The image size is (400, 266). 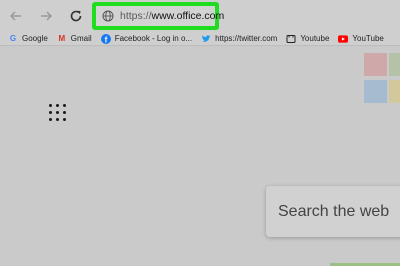 I want to click on bookmark-youtube: YouTube, so click(x=361, y=39).